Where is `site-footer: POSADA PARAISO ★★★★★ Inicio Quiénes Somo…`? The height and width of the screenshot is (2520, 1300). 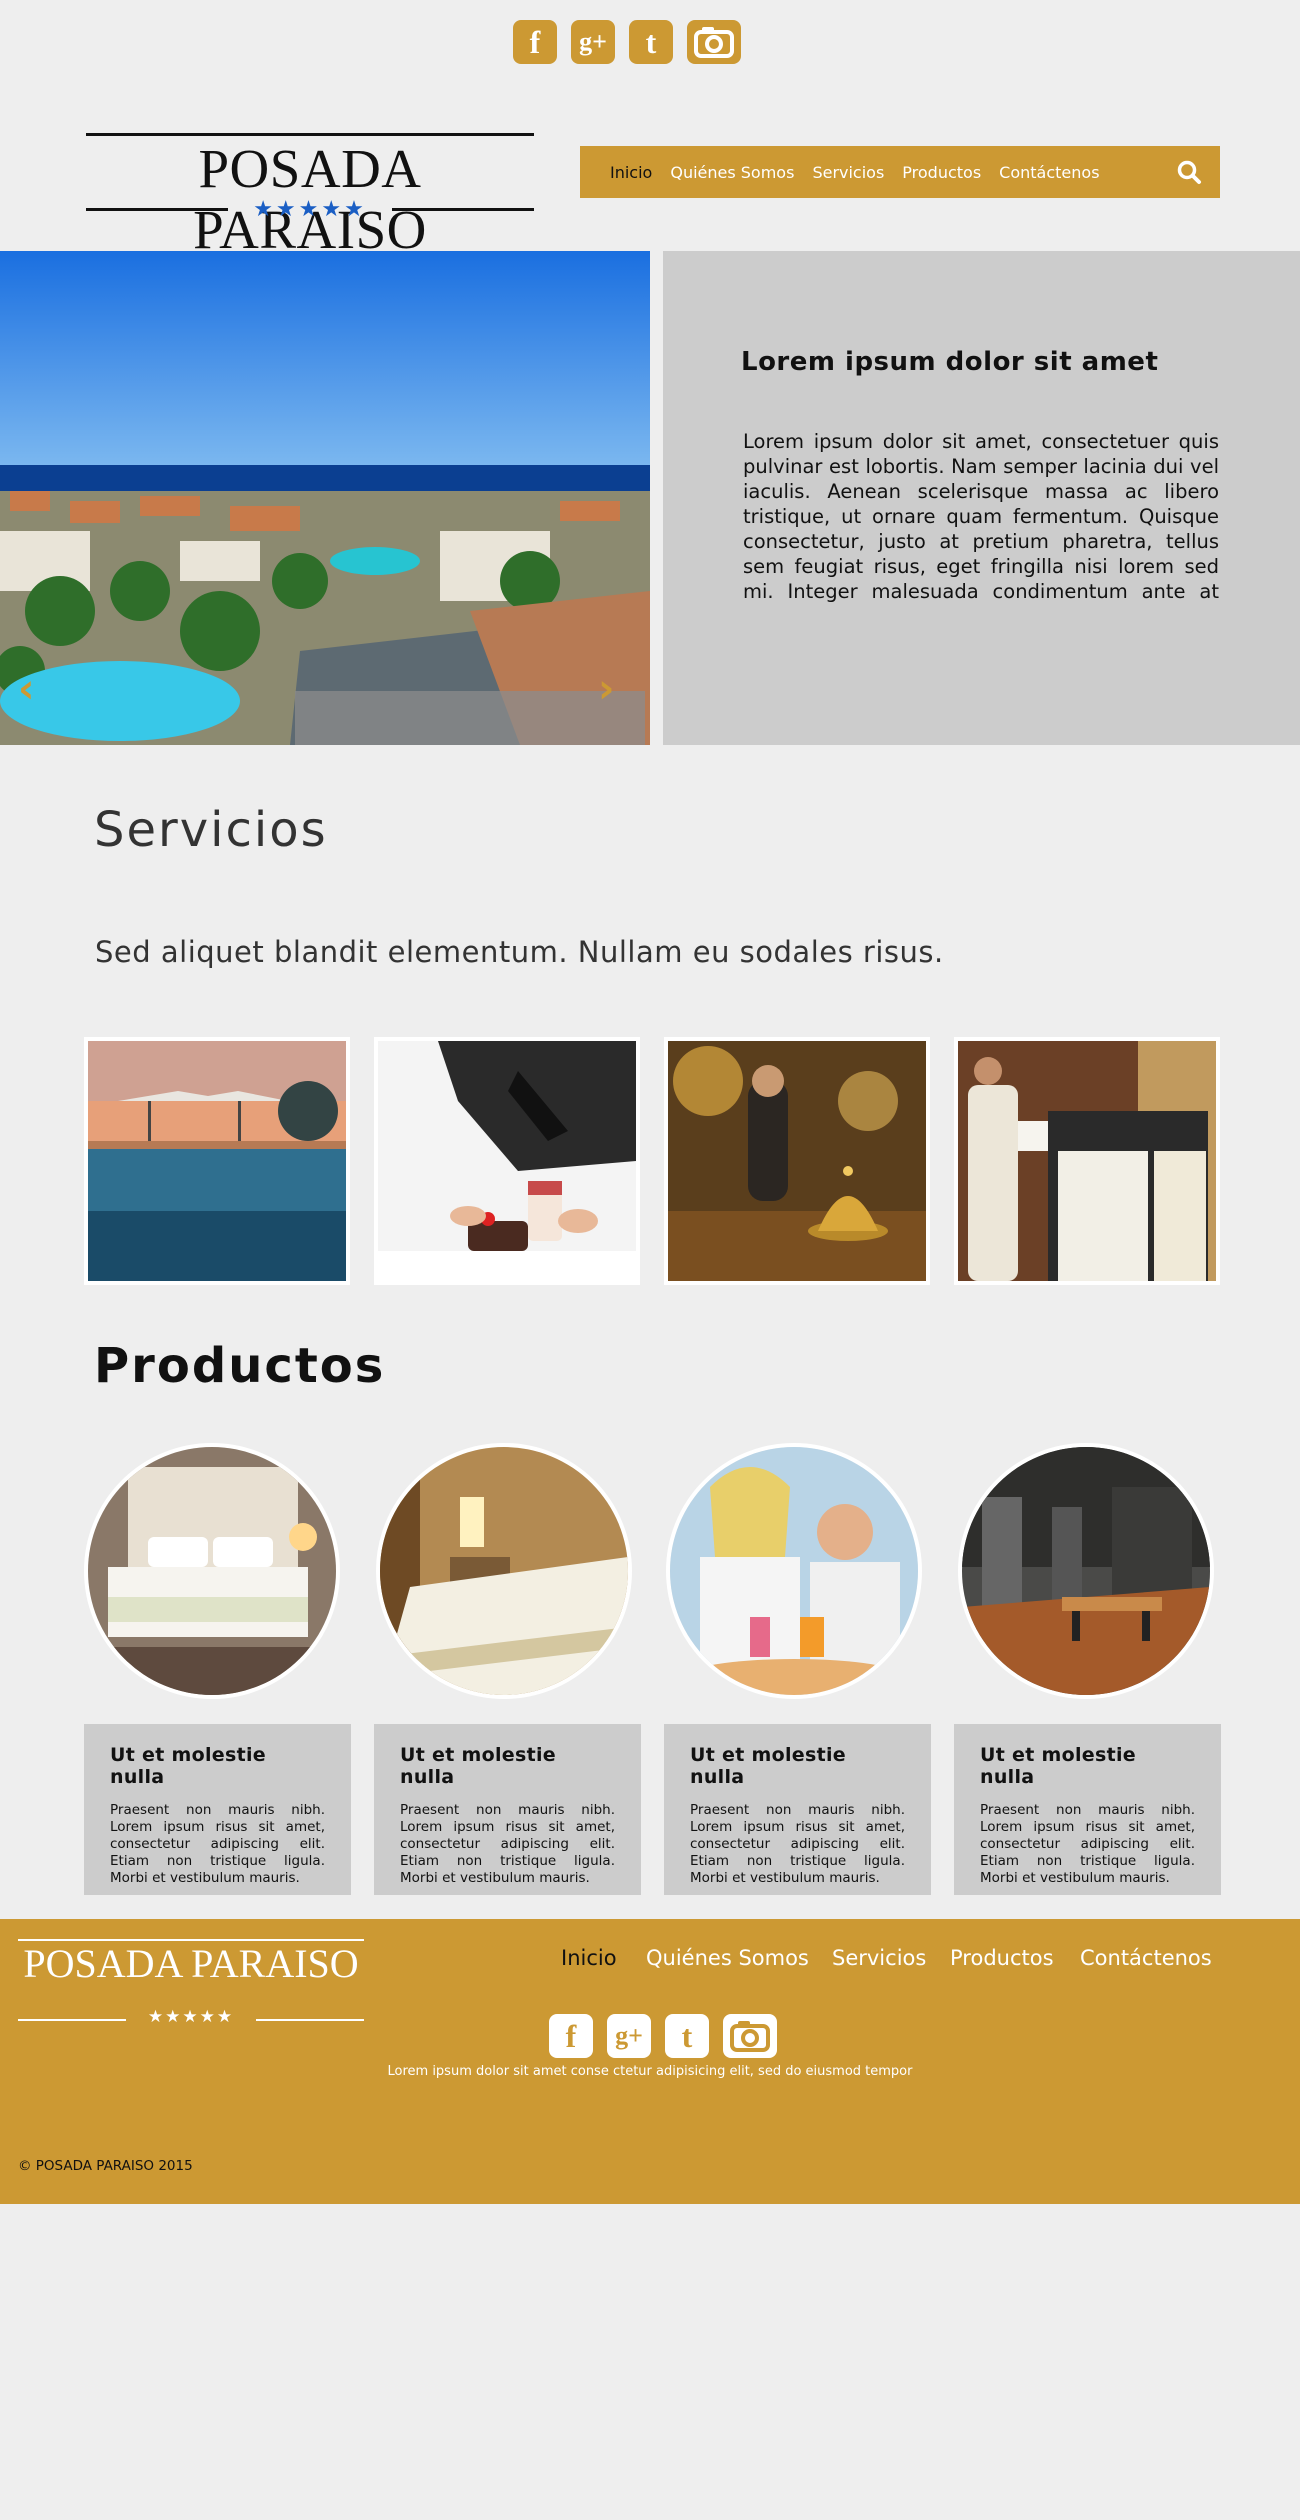
site-footer: POSADA PARAISO ★★★★★ Inicio Quiénes Somo… is located at coordinates (650, 2061).